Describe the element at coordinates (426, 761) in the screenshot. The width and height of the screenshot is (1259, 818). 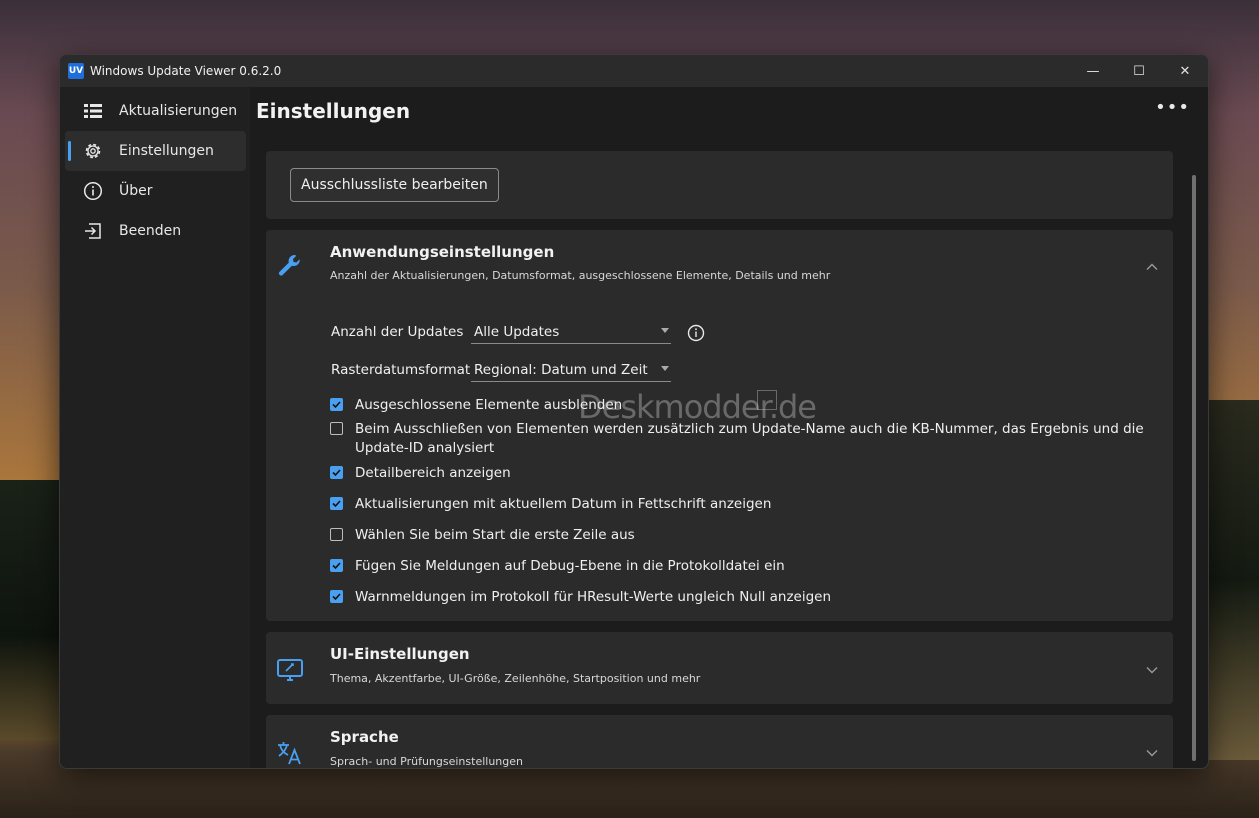
I see `section-subtitle: Sprach- und Prüfungseinstellungen` at that location.